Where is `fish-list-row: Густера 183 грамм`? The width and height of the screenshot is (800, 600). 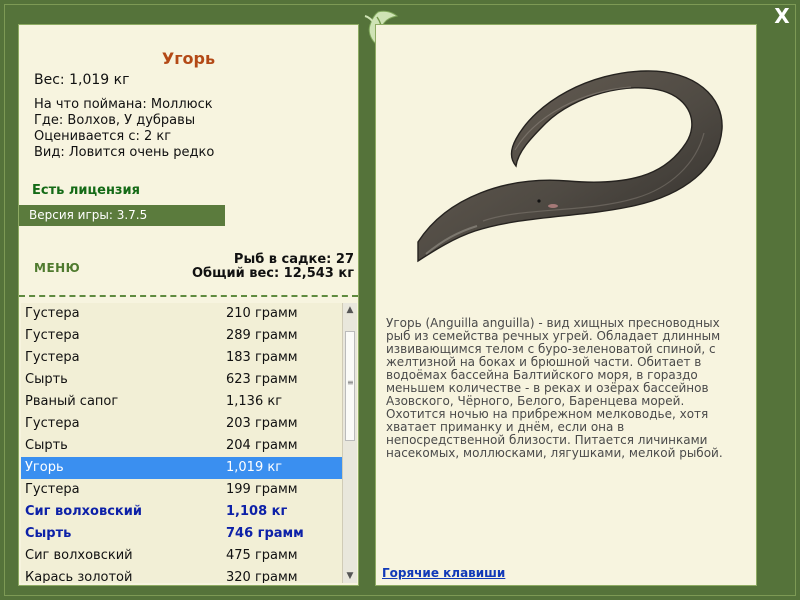 fish-list-row: Густера 183 грамм is located at coordinates (181, 358).